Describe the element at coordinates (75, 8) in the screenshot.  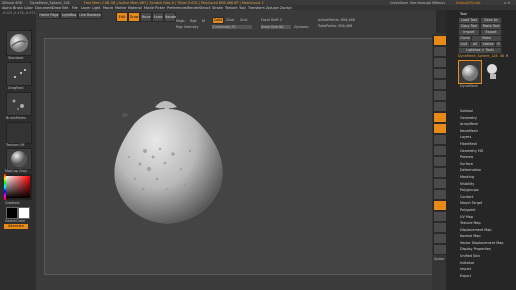
I see `menu-item-file: File` at that location.